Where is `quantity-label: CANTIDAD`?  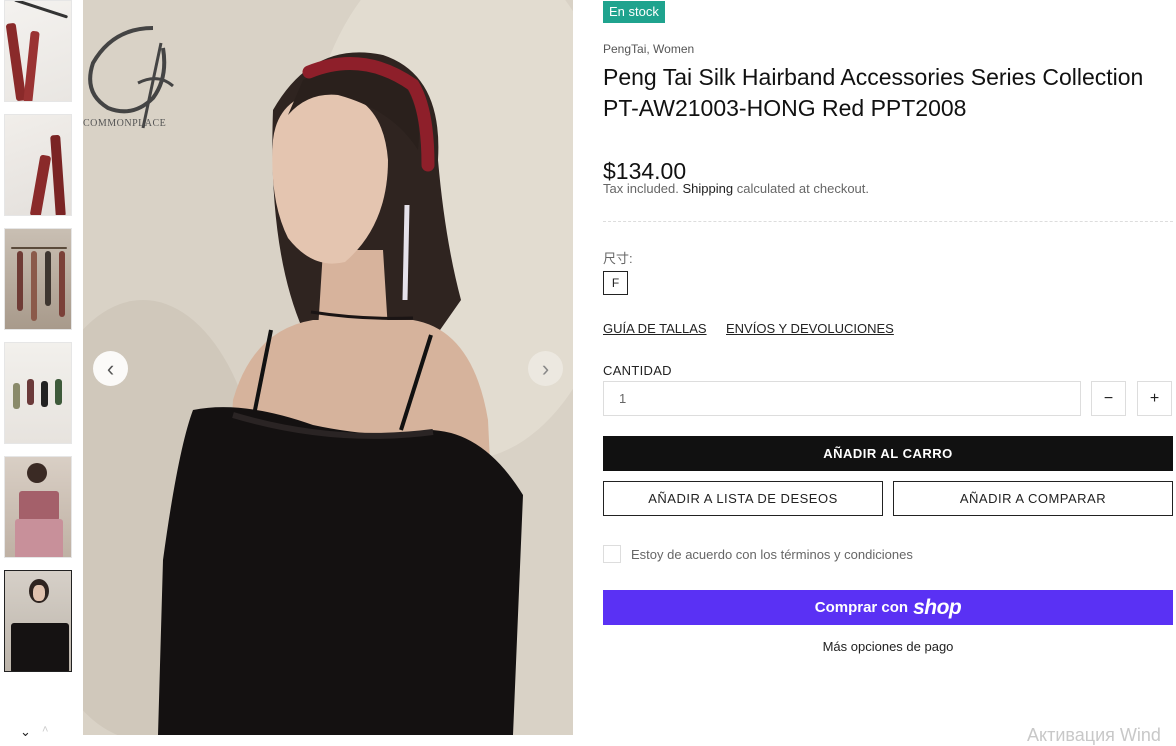
quantity-label: CANTIDAD is located at coordinates (637, 370).